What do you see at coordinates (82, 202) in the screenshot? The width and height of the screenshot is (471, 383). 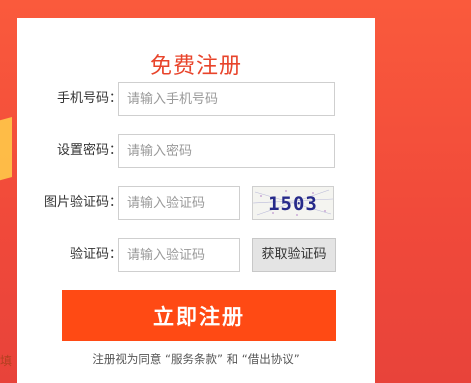 I see `image-captcha-label: 图片验证码：` at bounding box center [82, 202].